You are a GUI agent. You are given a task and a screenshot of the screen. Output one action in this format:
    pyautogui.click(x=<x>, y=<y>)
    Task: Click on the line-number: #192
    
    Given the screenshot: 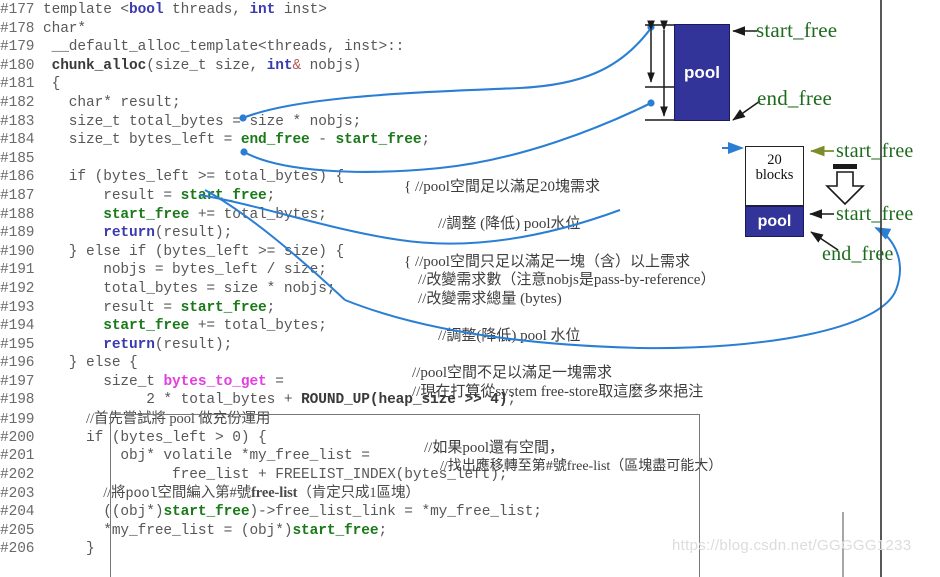 What is the action you would take?
    pyautogui.click(x=17, y=288)
    